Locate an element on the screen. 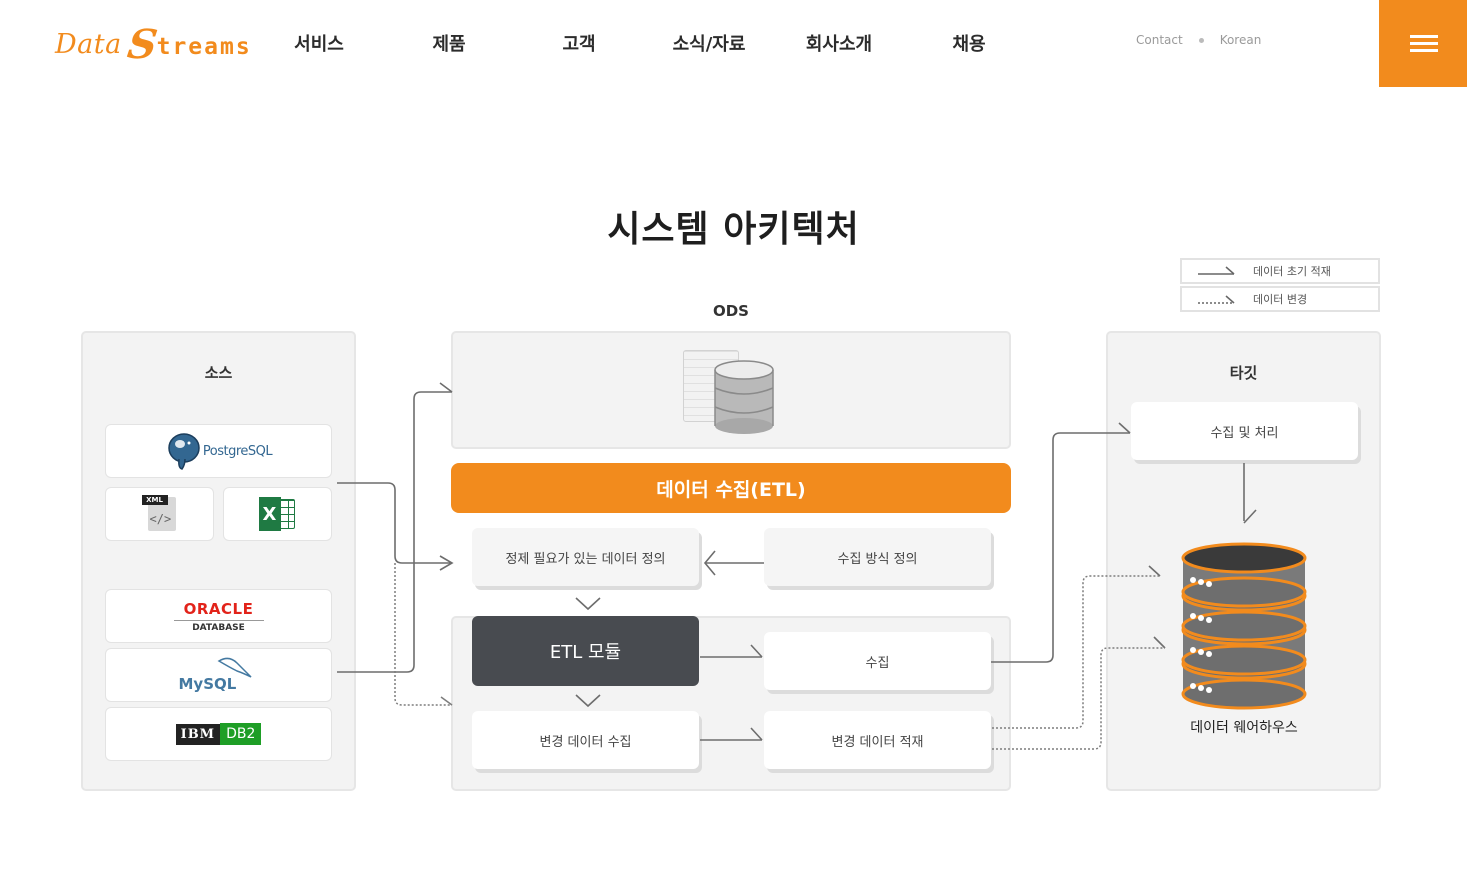 The width and height of the screenshot is (1467, 878). ods-title: ODS is located at coordinates (730, 311).